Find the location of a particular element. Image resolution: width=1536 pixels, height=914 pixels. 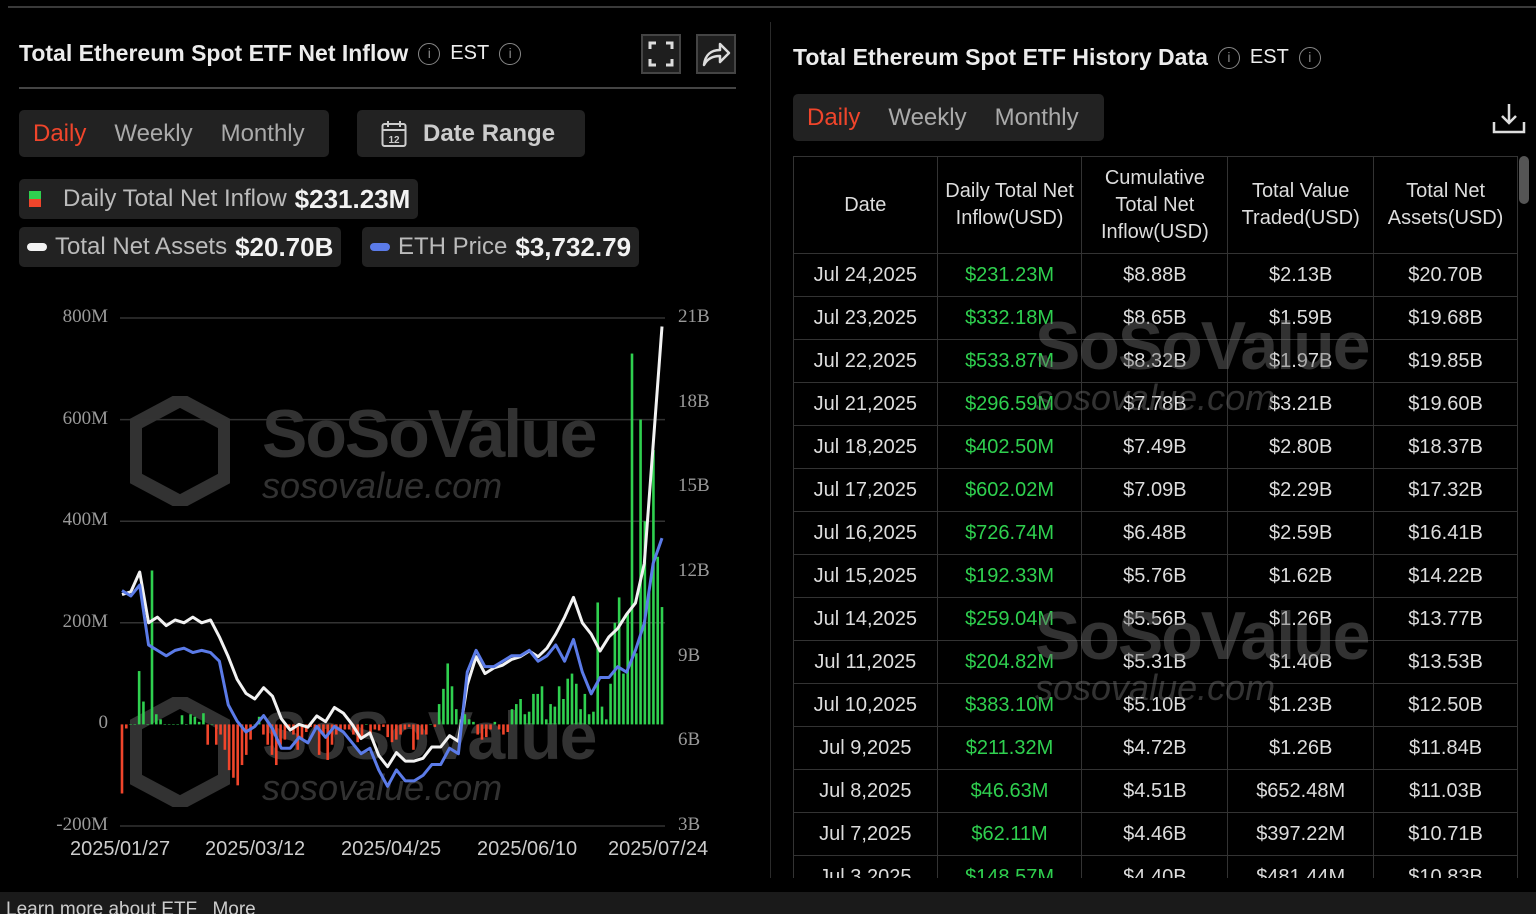

table-cell: $481.44M is located at coordinates (1301, 866).